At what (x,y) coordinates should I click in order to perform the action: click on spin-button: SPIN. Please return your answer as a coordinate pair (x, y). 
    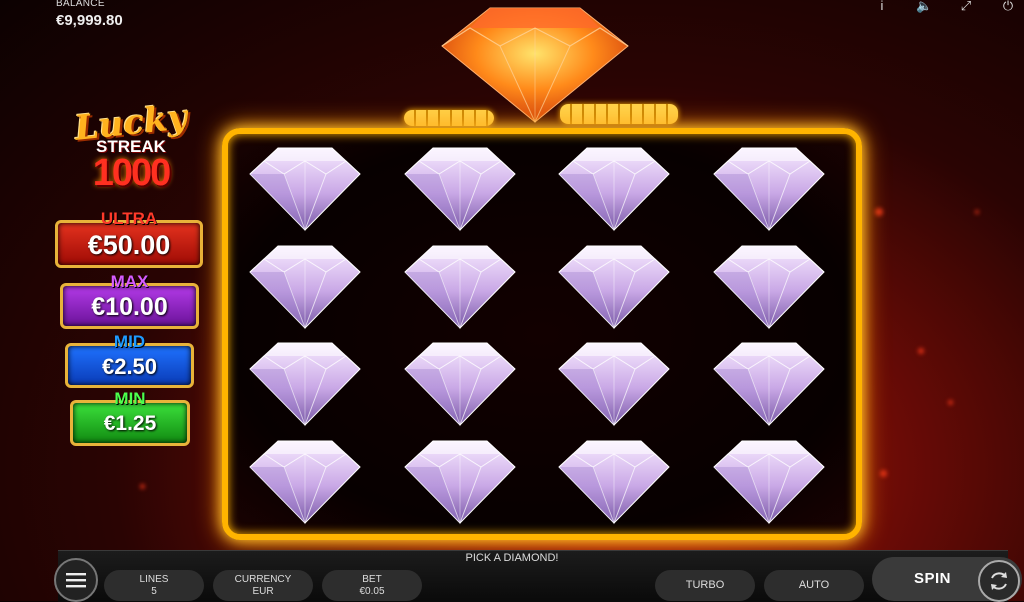
    Looking at the image, I should click on (947, 579).